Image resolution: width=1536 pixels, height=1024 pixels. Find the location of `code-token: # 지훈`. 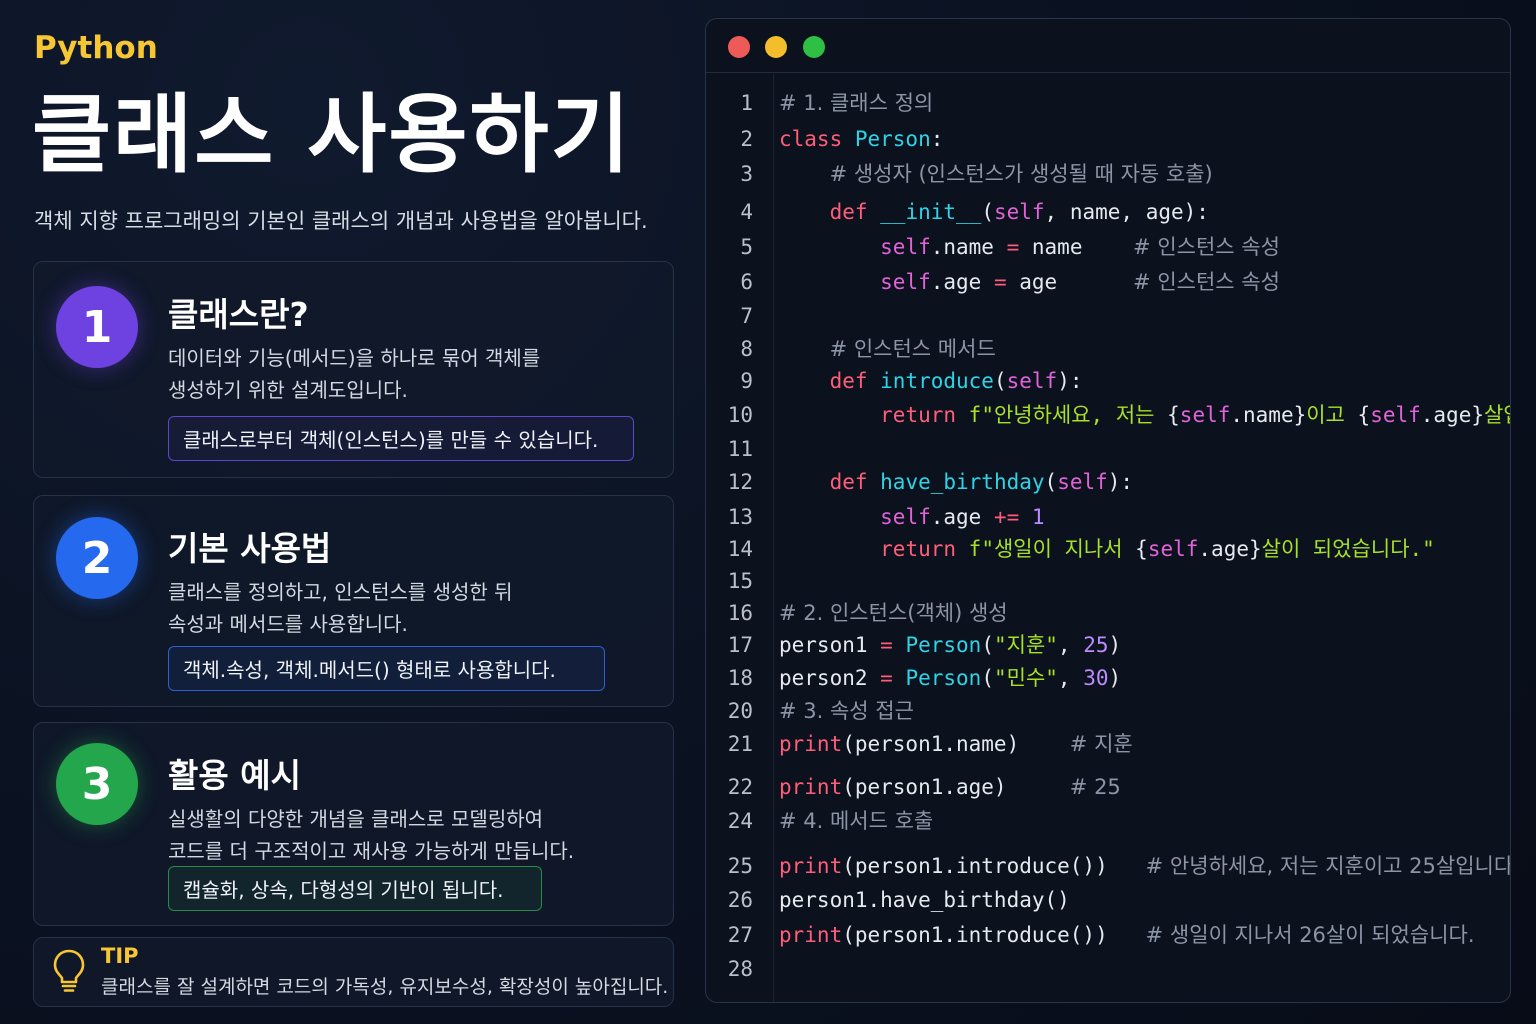

code-token: # 지훈 is located at coordinates (1101, 744).